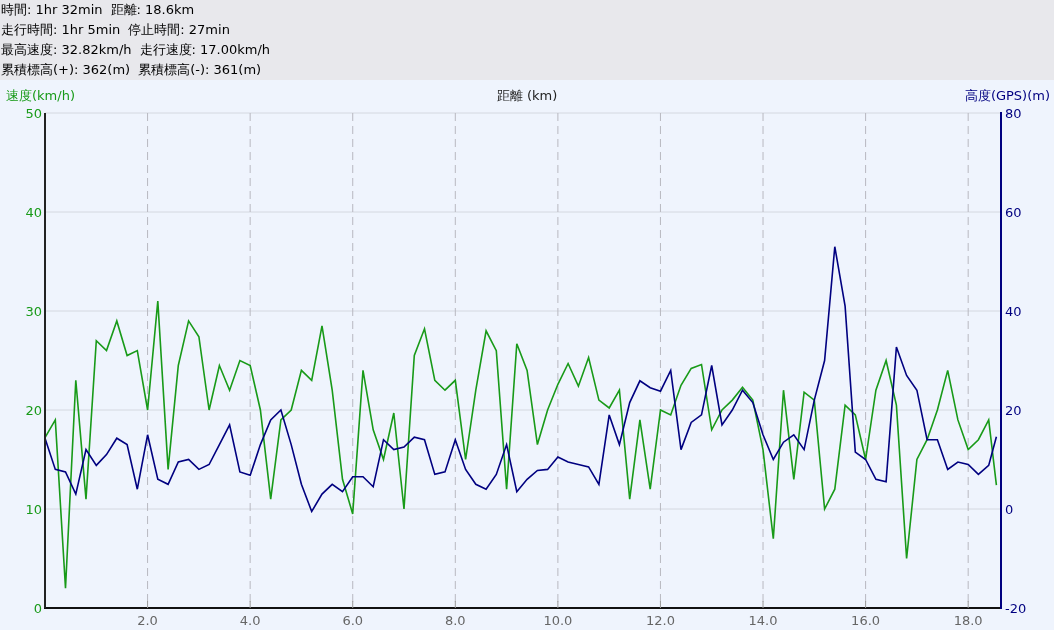  I want to click on axis-title: 高度(GPS)(m), so click(1007, 95).